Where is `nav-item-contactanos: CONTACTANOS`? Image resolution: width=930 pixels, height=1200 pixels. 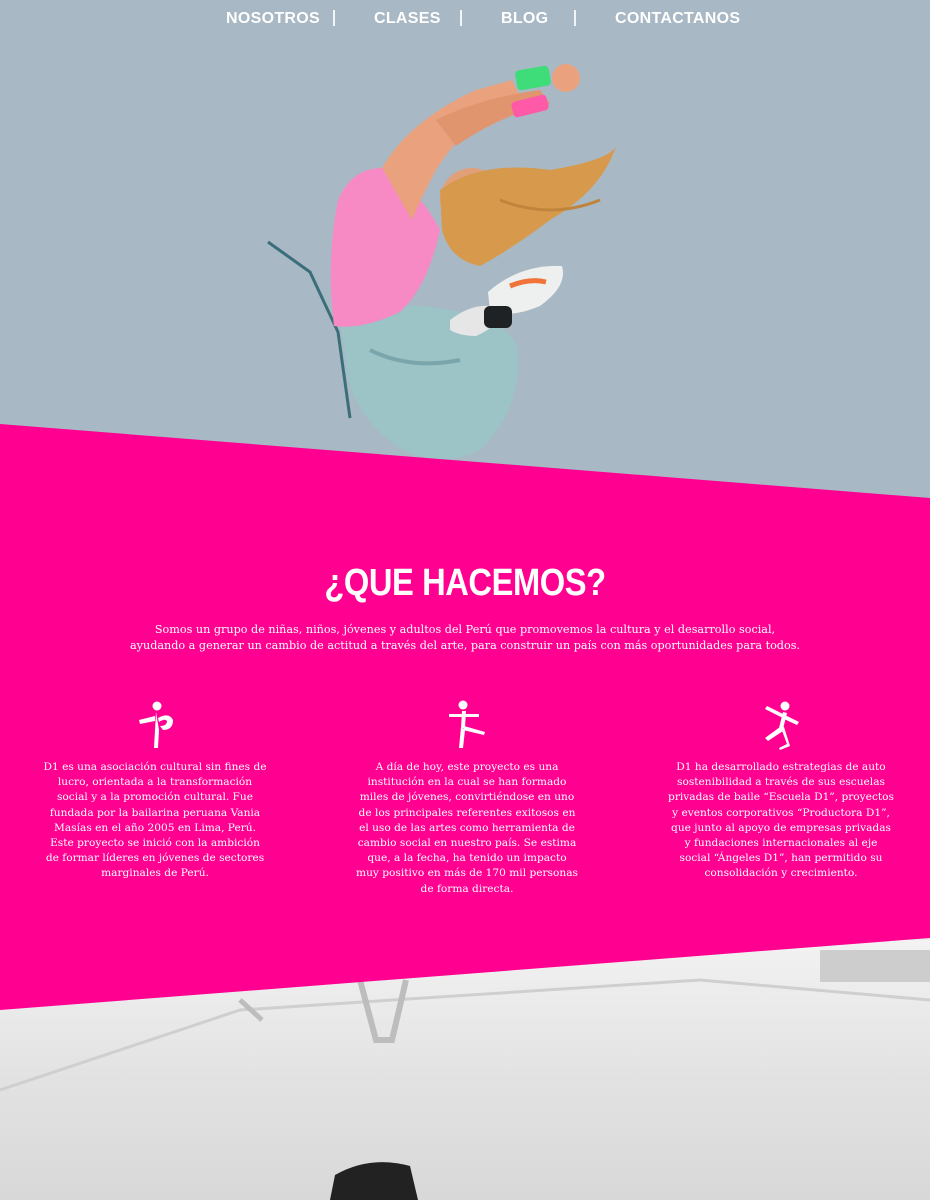 nav-item-contactanos: CONTACTANOS is located at coordinates (677, 19).